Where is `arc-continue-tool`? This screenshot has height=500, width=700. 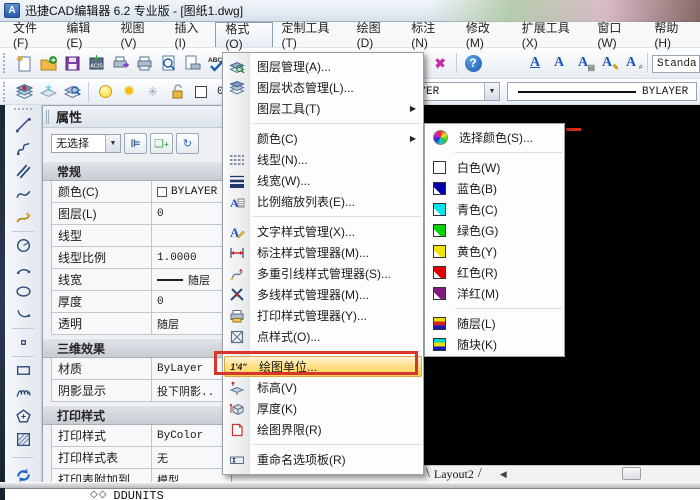 arc-continue-tool is located at coordinates (23, 314).